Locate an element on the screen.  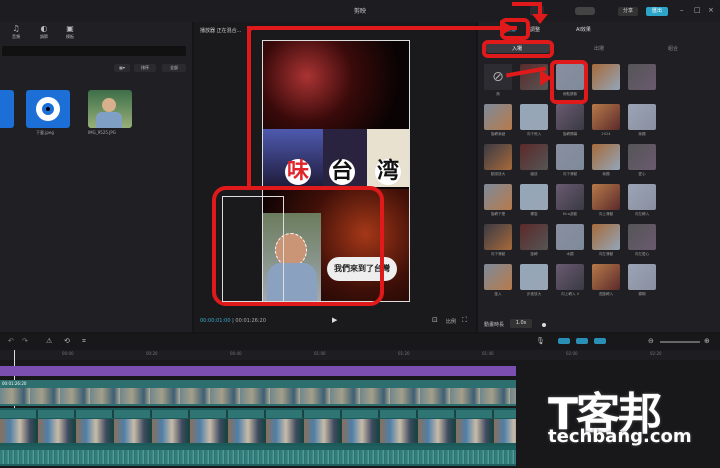
maximize-icon: □ is located at coordinates (697, 10).